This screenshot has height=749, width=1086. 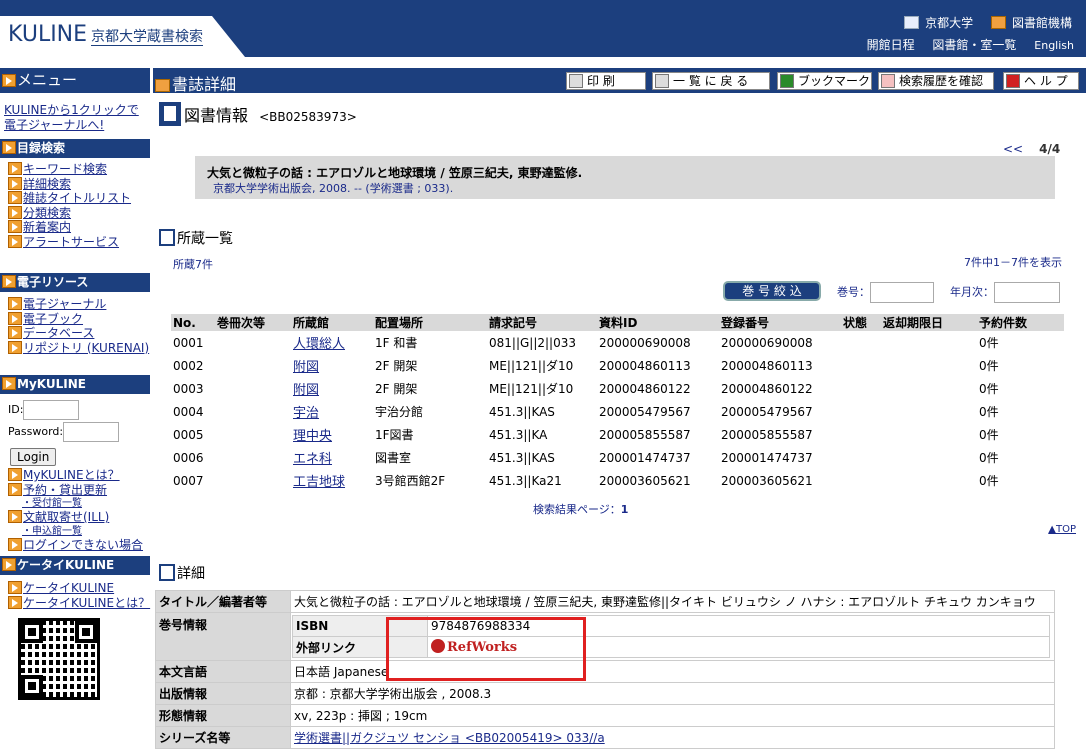 What do you see at coordinates (972, 292) in the screenshot?
I see `year-filter-label: 年月次：` at bounding box center [972, 292].